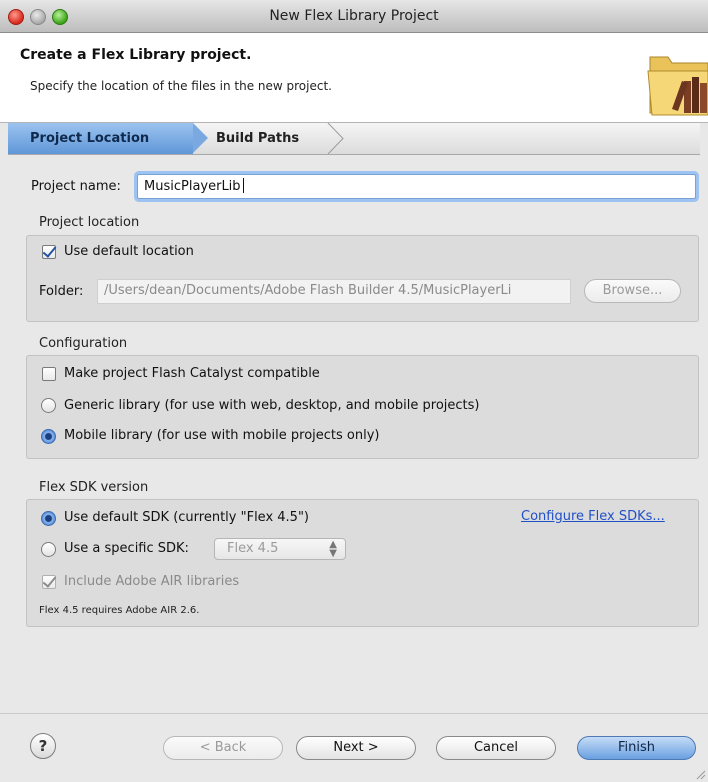 The height and width of the screenshot is (782, 708). What do you see at coordinates (48, 405) in the screenshot?
I see `generic-library-radio` at bounding box center [48, 405].